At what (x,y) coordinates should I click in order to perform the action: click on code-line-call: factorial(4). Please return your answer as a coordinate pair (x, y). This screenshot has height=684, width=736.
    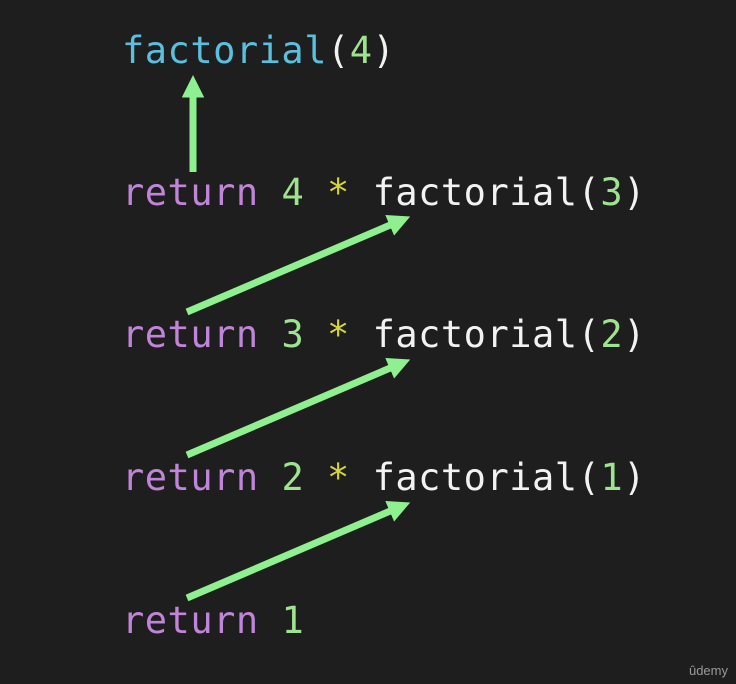
    Looking at the image, I should click on (258, 50).